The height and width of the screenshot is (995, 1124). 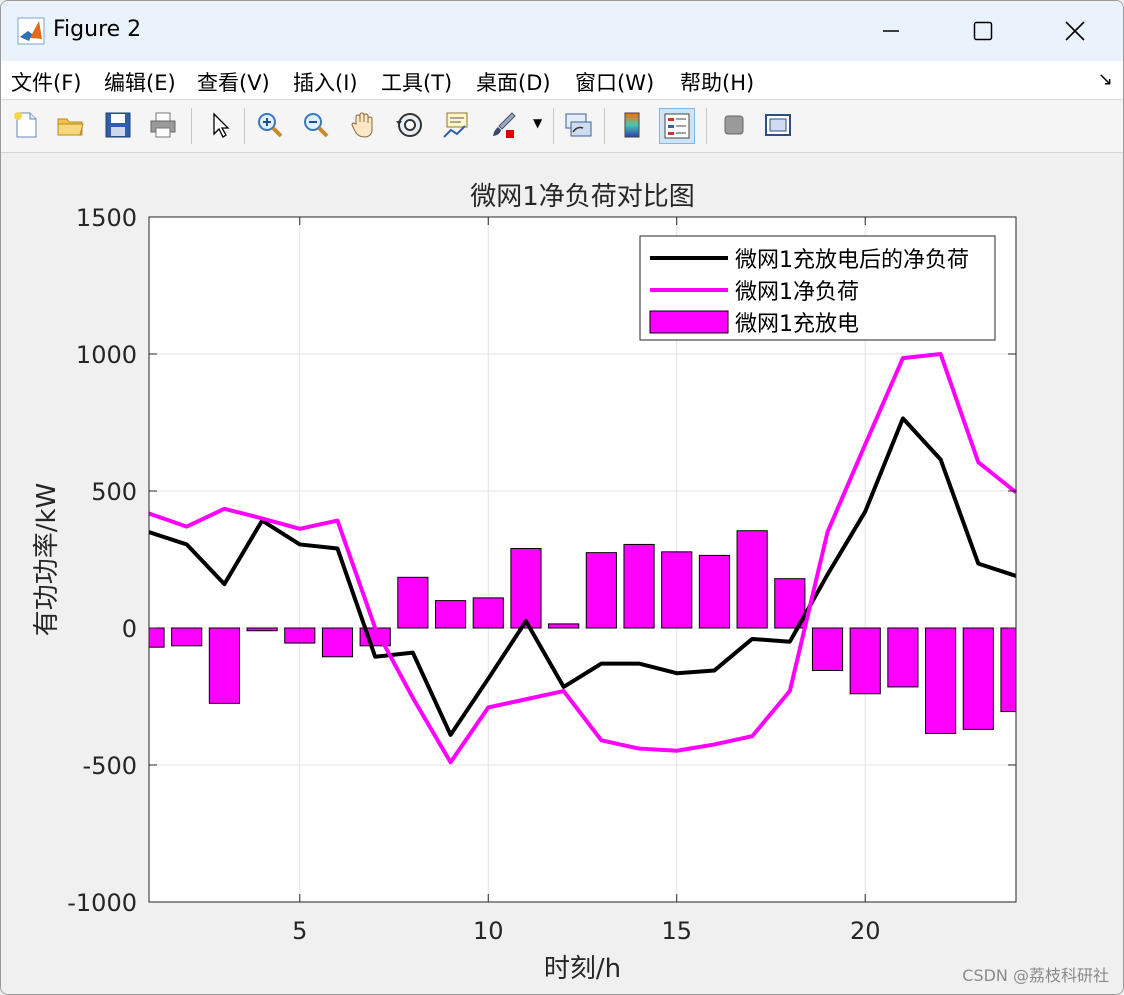 I want to click on menu-tools: 工具(T), so click(x=416, y=82).